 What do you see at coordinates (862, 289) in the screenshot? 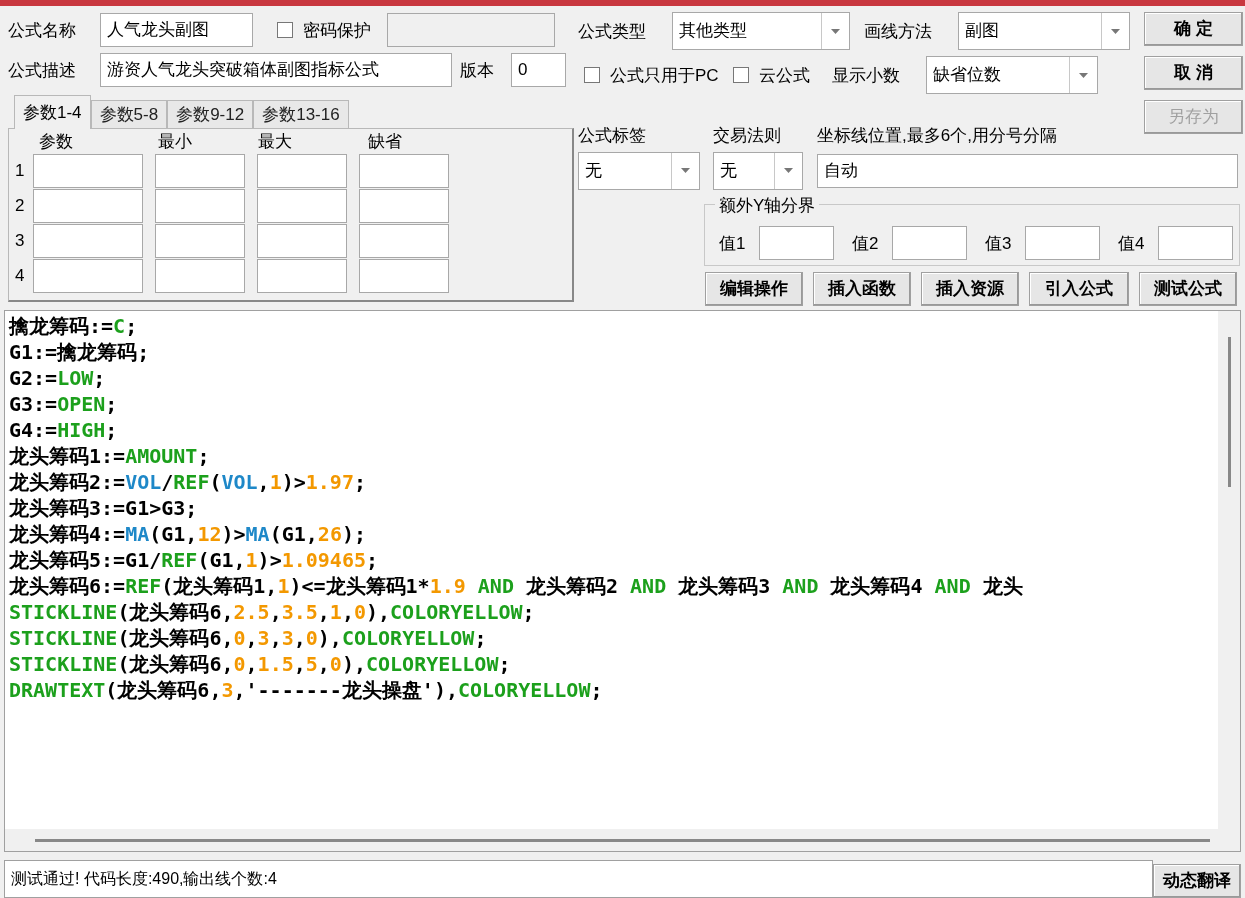
I see `button: 插入函数` at bounding box center [862, 289].